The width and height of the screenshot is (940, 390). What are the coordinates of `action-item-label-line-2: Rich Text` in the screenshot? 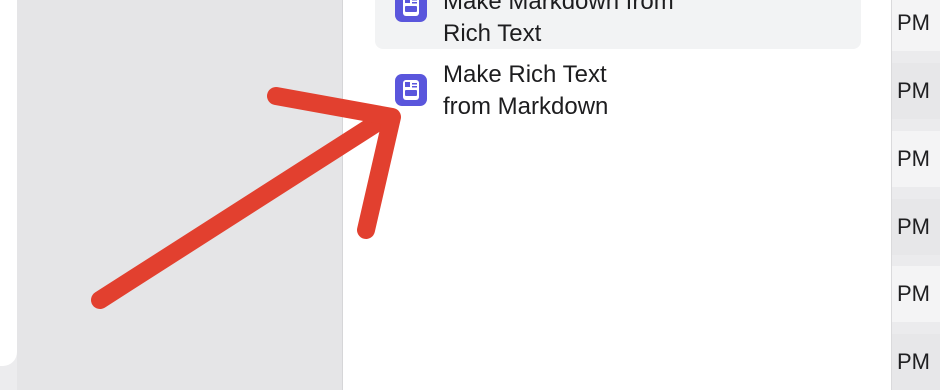 It's located at (492, 33).